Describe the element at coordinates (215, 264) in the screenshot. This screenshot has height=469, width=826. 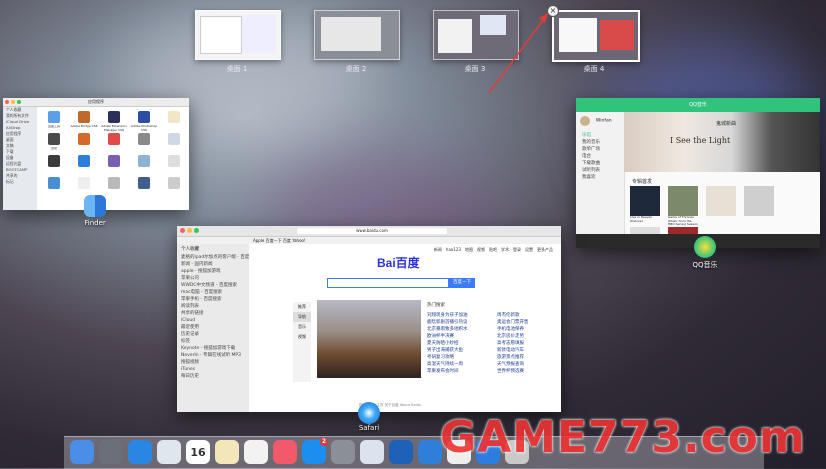
I see `safari-sidebar-item: 新闻 - 国内新闻` at that location.